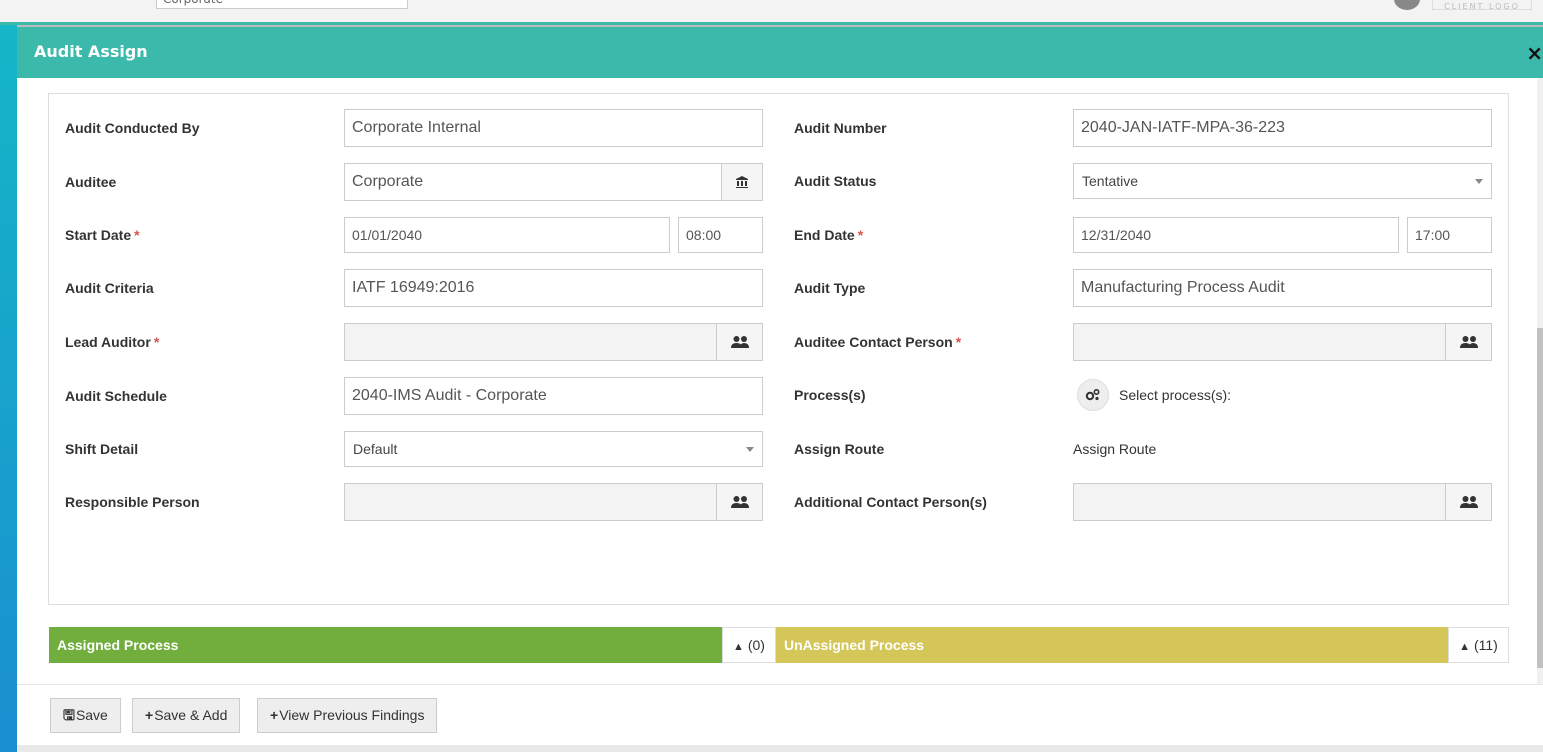 This screenshot has height=752, width=1543. What do you see at coordinates (530, 342) in the screenshot?
I see `lead-auditor-field` at bounding box center [530, 342].